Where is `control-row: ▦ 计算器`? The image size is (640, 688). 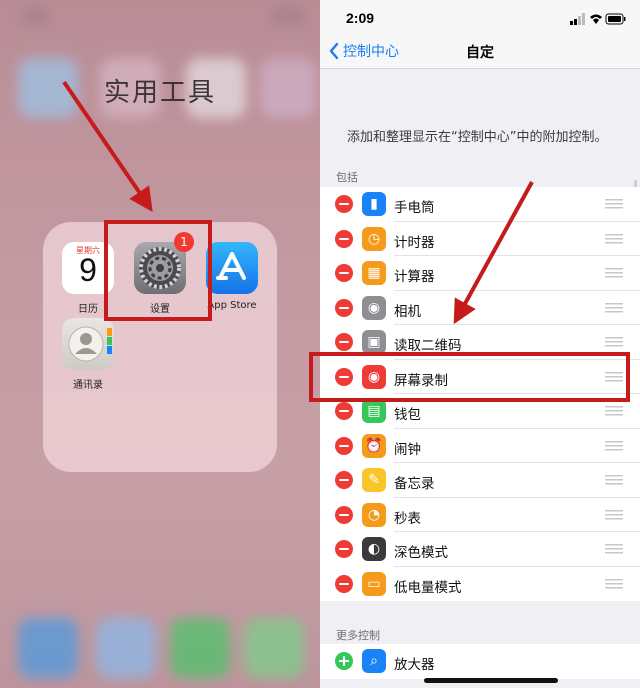 control-row: ▦ 计算器 is located at coordinates (480, 273).